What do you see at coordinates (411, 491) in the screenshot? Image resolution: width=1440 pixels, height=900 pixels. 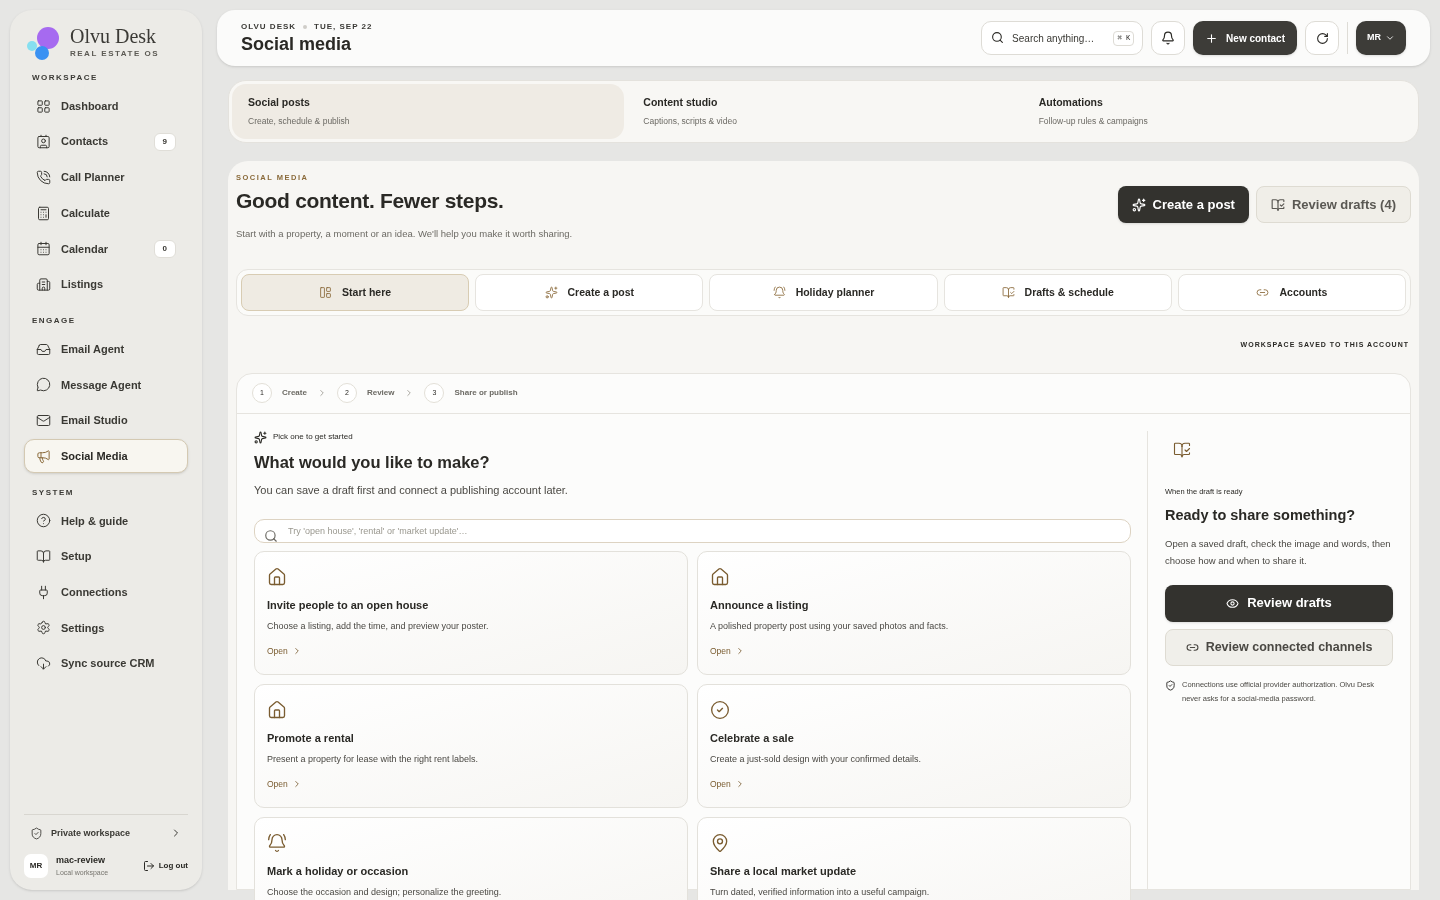 I see `section-subtitle: You can save a draft first and connect a publishing account later.` at bounding box center [411, 491].